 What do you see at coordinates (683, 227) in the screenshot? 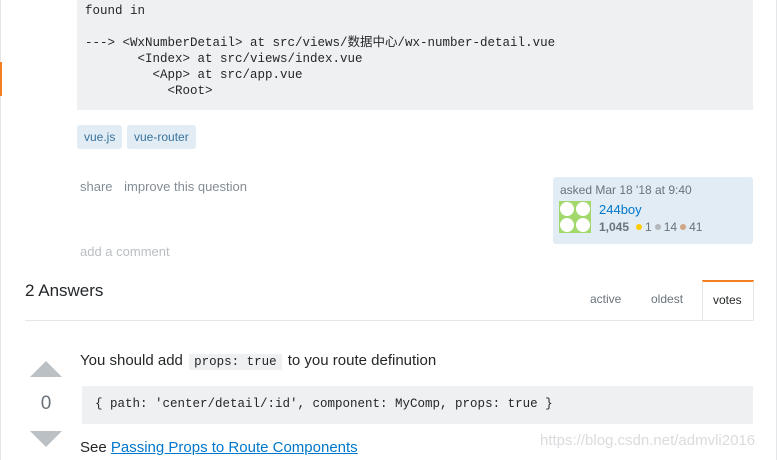
I see `bronze-badge-icon` at bounding box center [683, 227].